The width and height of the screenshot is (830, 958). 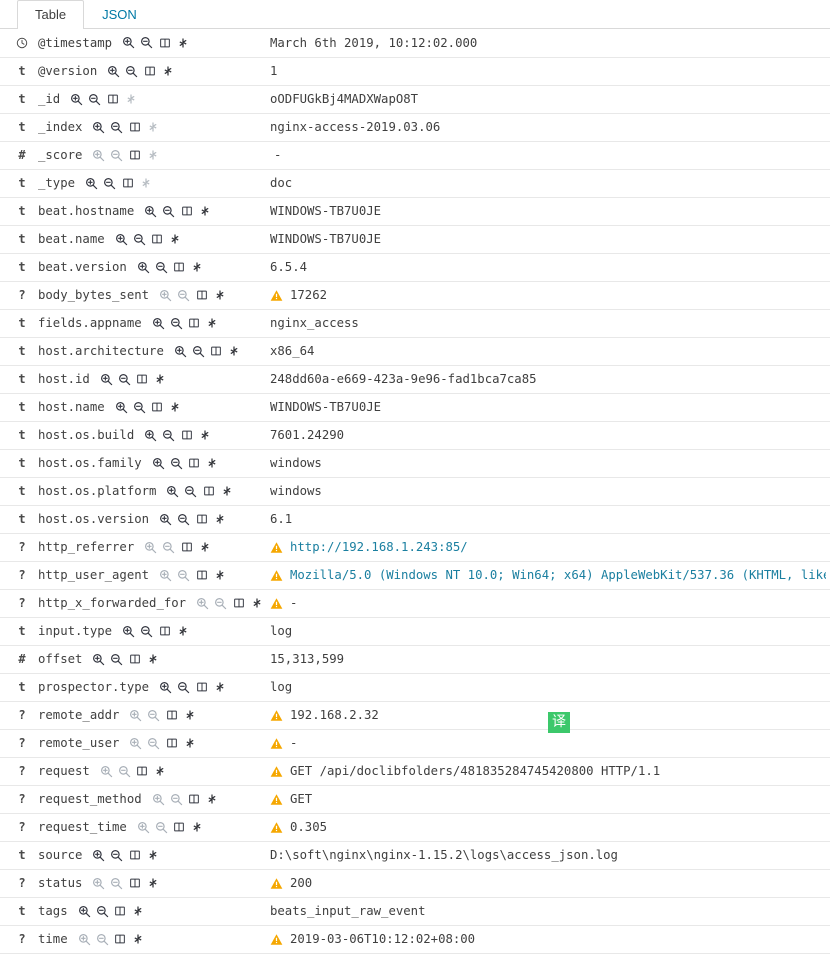 What do you see at coordinates (379, 547) in the screenshot?
I see `field-value-link: http://192.168.1.243:85/` at bounding box center [379, 547].